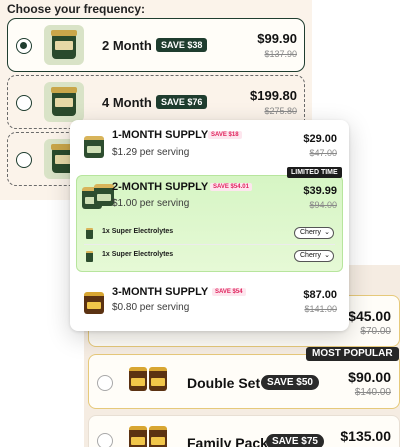  What do you see at coordinates (151, 152) in the screenshot?
I see `supply-serving-price: $1.29 per serving` at bounding box center [151, 152].